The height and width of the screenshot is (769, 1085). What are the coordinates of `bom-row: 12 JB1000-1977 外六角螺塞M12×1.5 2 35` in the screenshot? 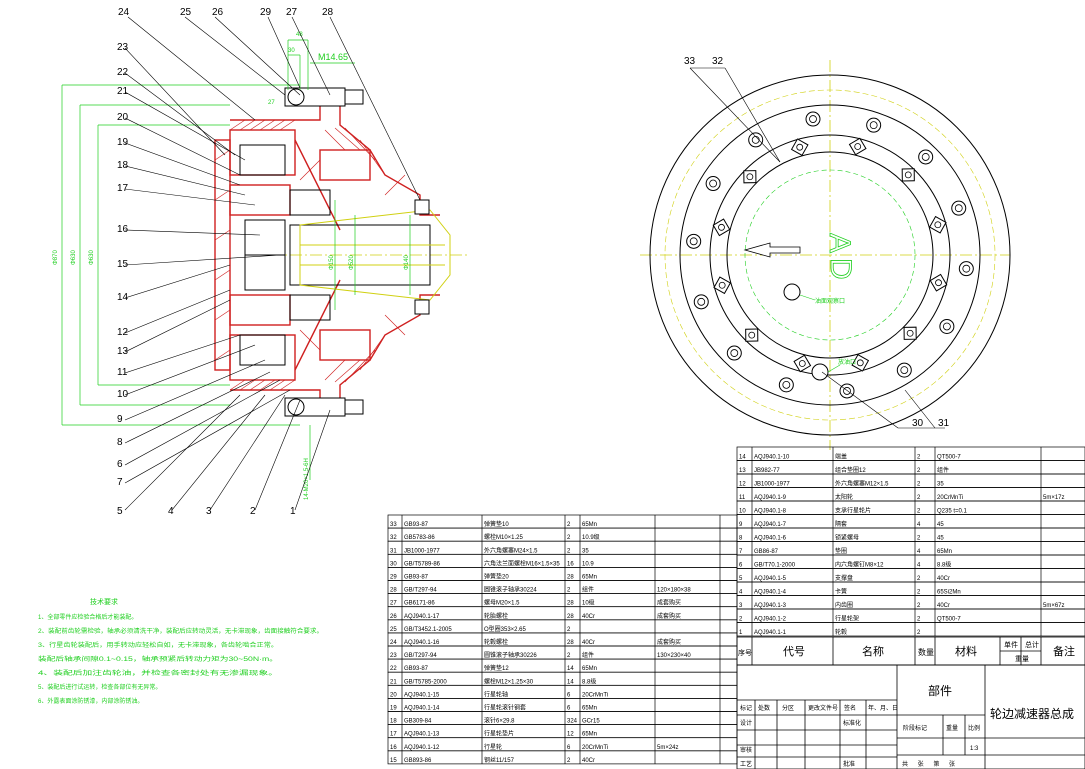 It's located at (910, 480).